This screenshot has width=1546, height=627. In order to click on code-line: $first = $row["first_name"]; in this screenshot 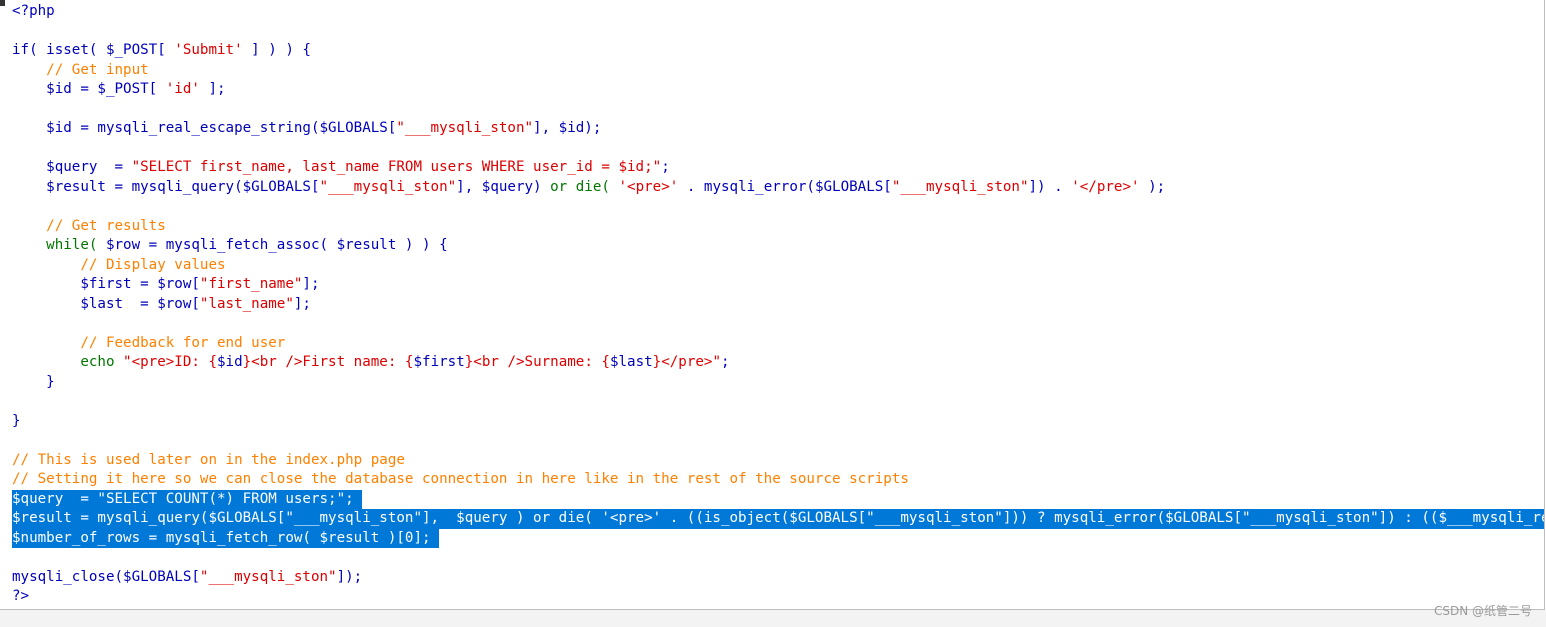, I will do `click(778, 285)`.